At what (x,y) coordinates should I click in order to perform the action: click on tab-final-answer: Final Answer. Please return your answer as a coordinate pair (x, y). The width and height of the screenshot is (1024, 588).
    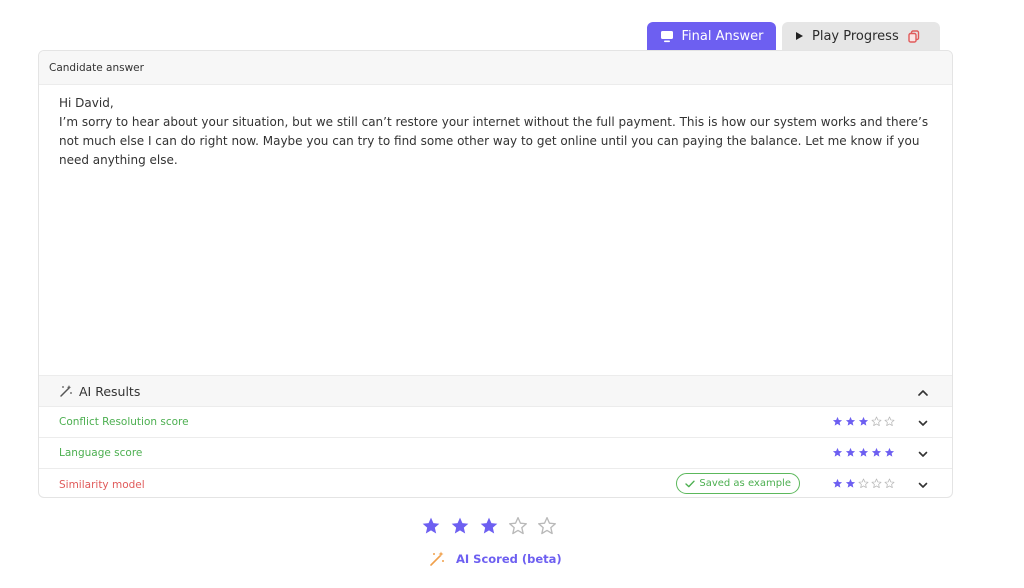
    Looking at the image, I should click on (711, 36).